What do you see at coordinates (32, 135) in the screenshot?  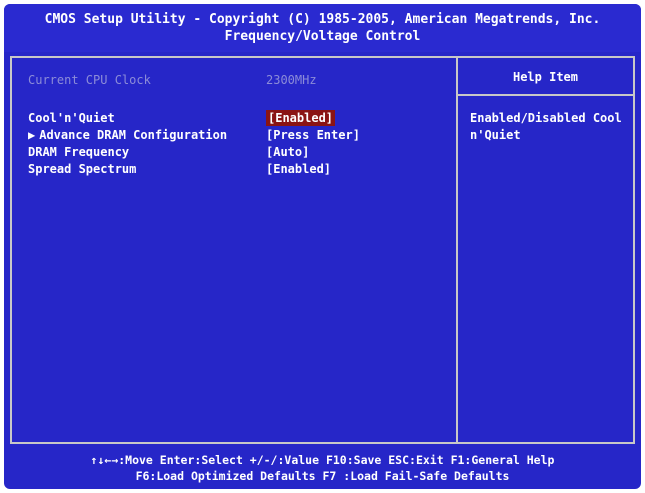 I see `triangle-right-icon: ▶` at bounding box center [32, 135].